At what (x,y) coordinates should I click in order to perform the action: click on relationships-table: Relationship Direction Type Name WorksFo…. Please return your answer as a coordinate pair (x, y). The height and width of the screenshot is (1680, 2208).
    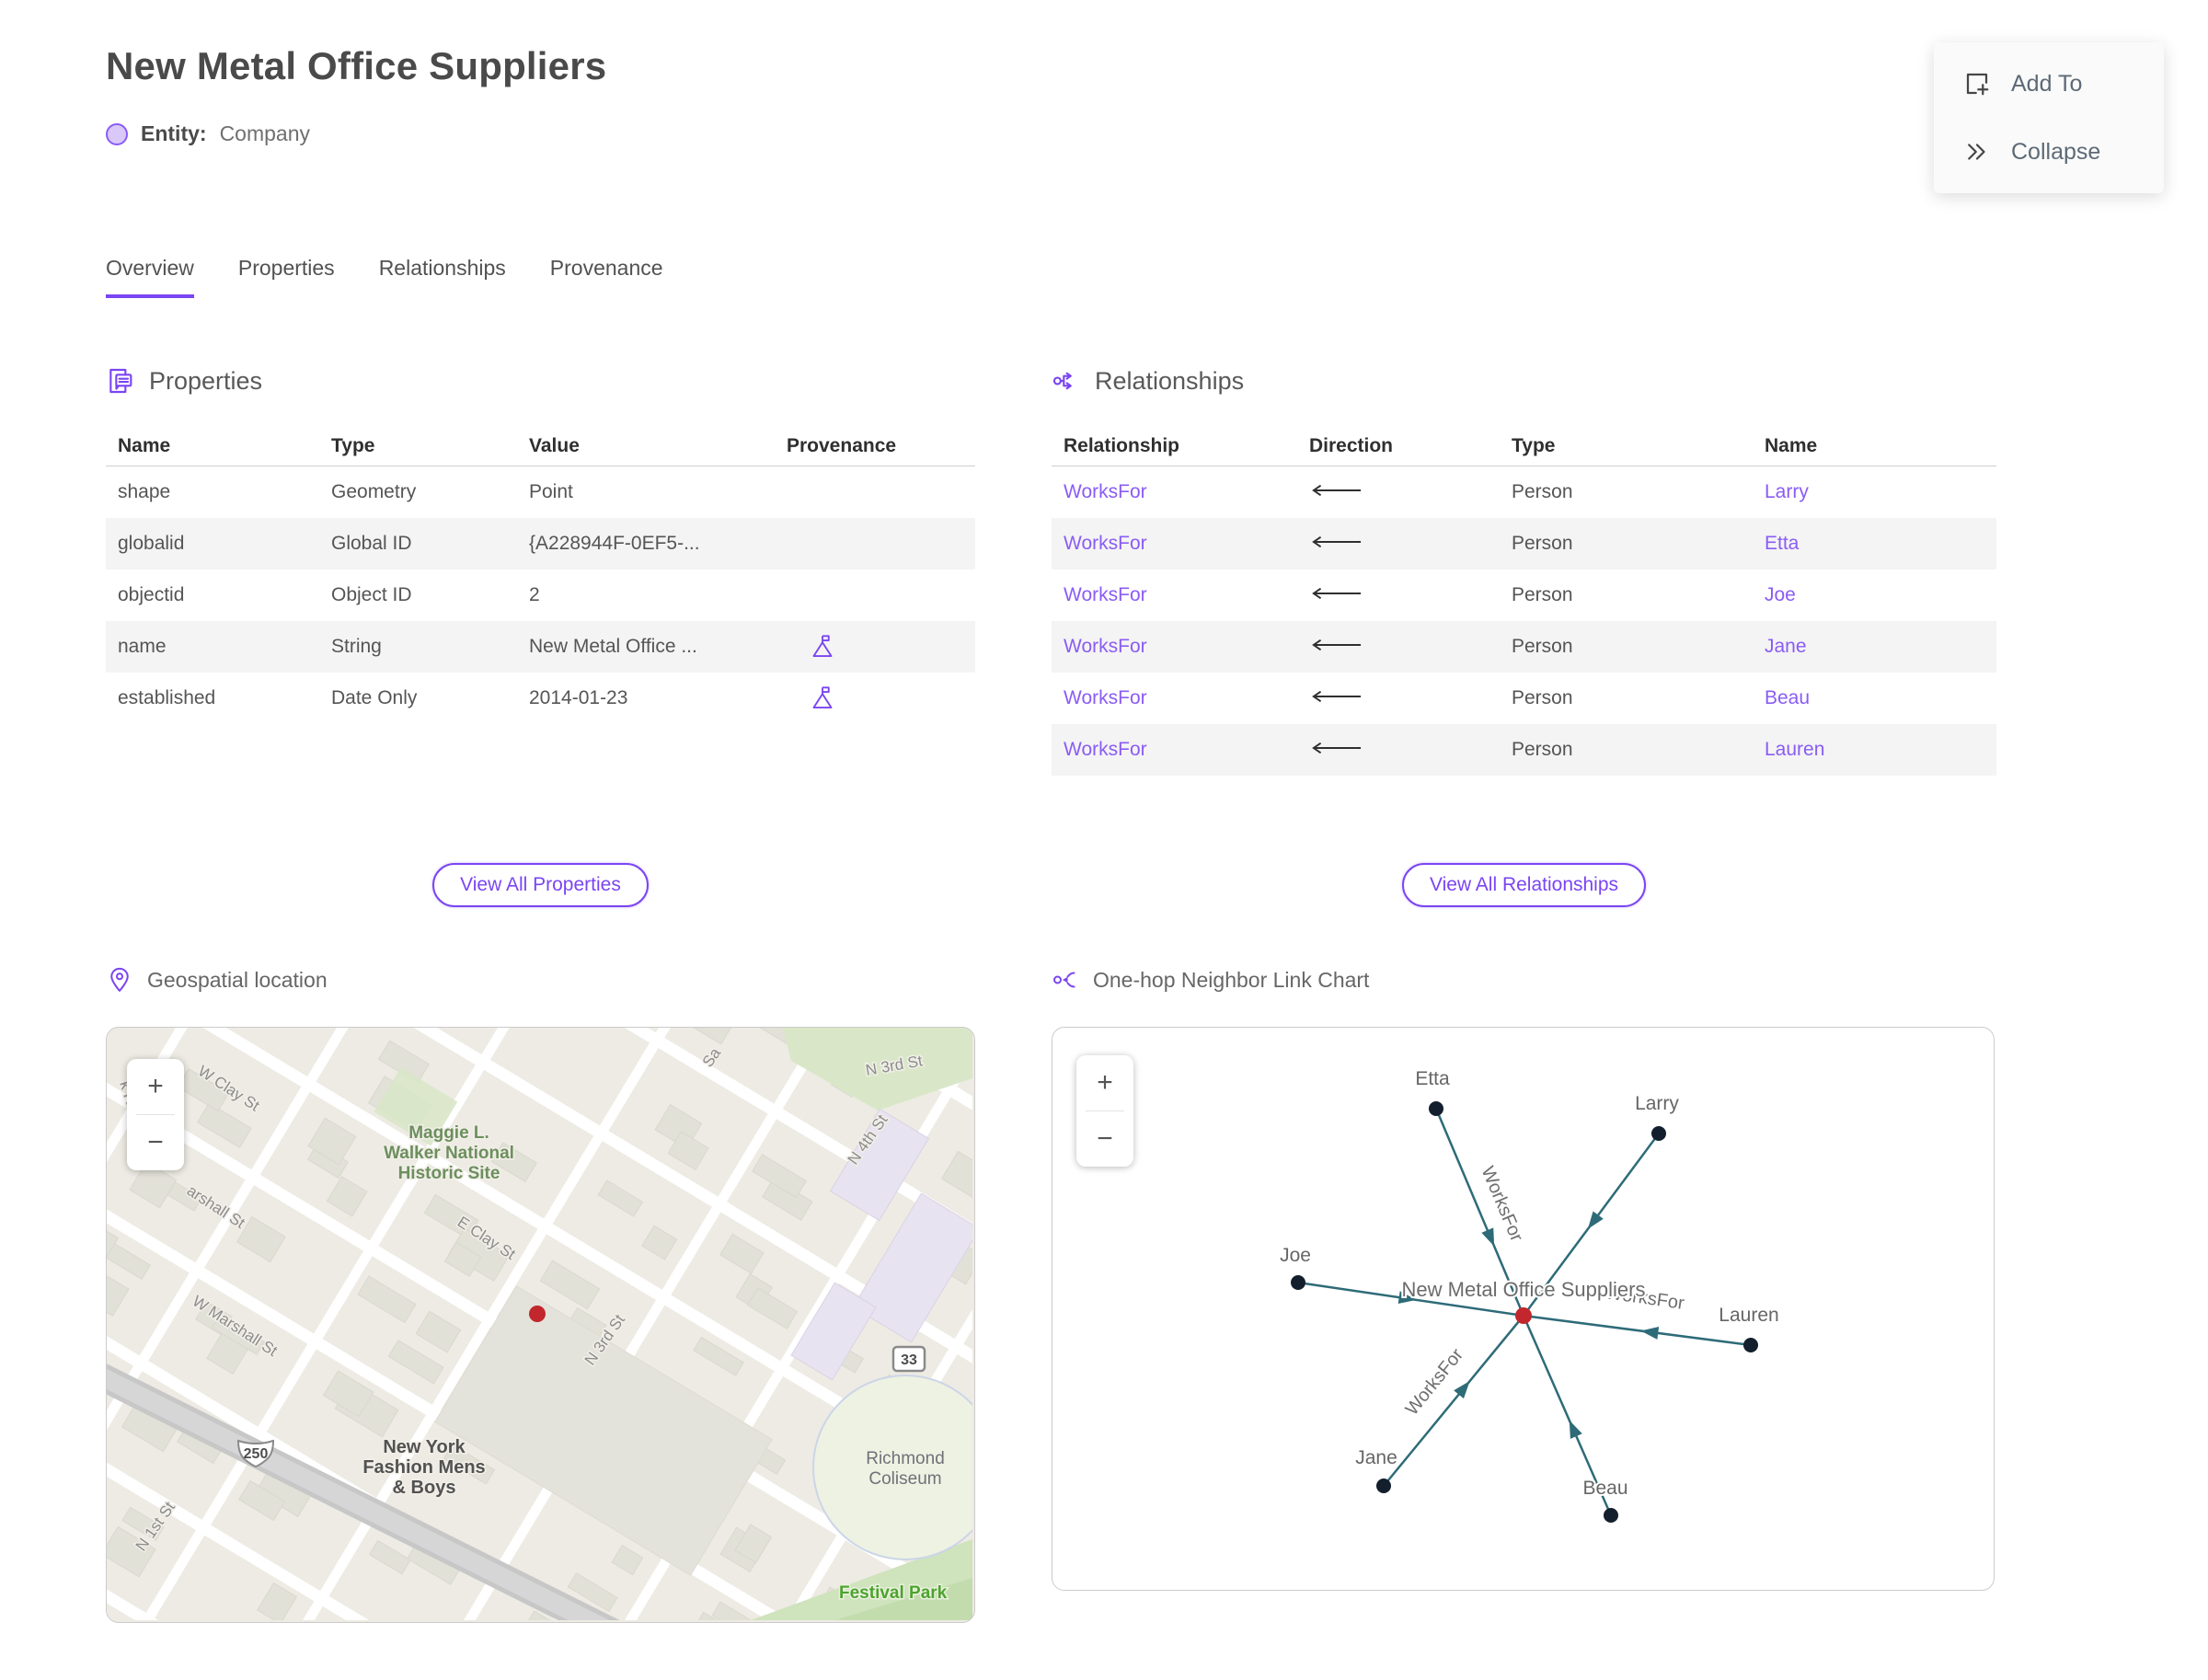
    Looking at the image, I should click on (1524, 601).